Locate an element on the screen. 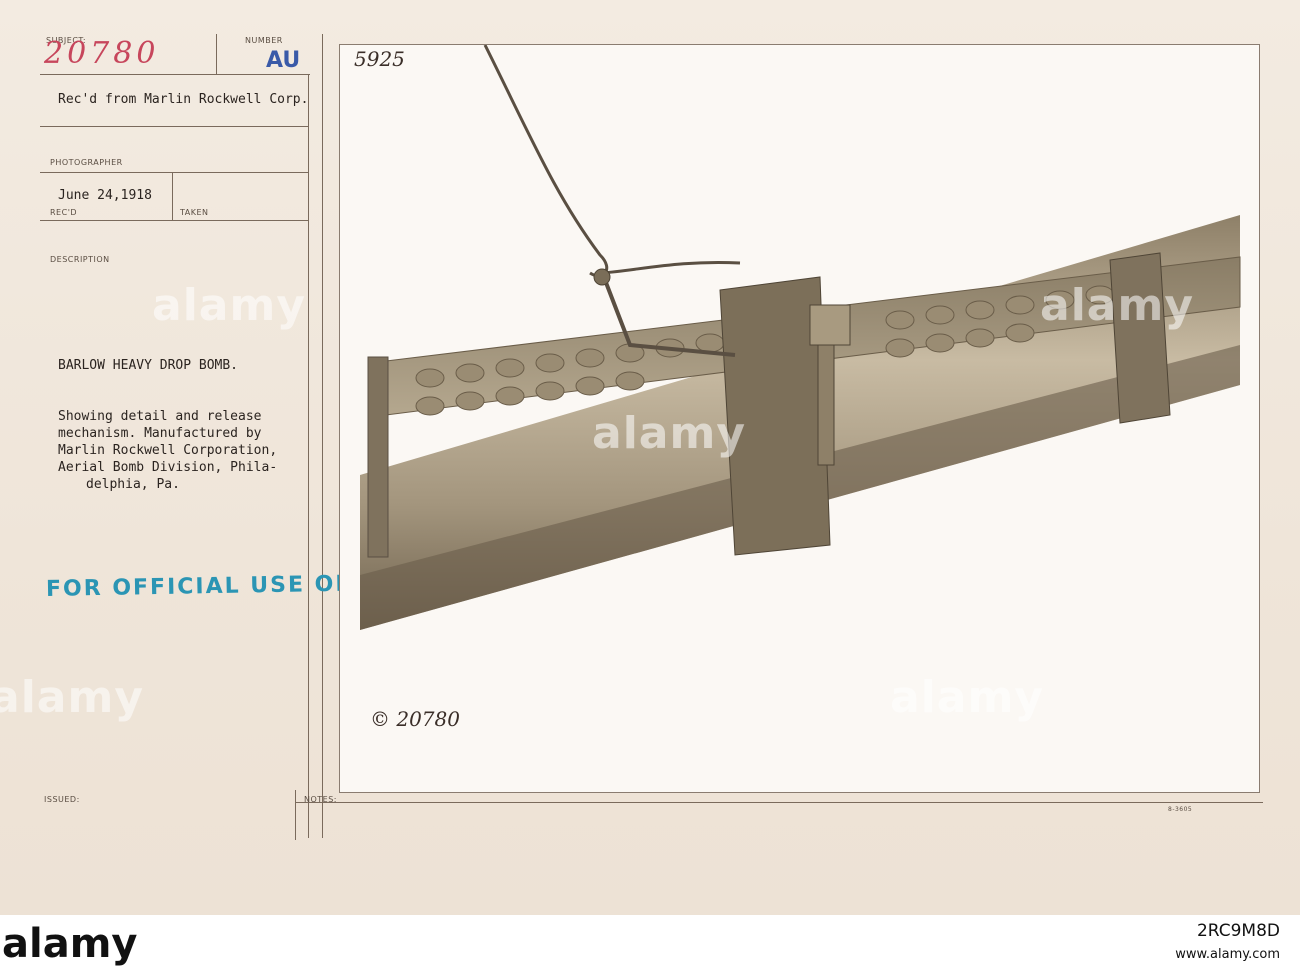 The image size is (1300, 972). description-line: Showing detail and release is located at coordinates (160, 416).